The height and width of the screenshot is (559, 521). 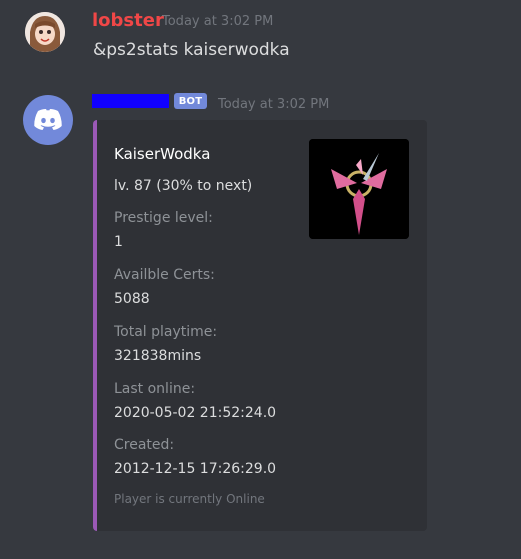 What do you see at coordinates (183, 186) in the screenshot?
I see `embed-description: lv. 87 (30% to next)` at bounding box center [183, 186].